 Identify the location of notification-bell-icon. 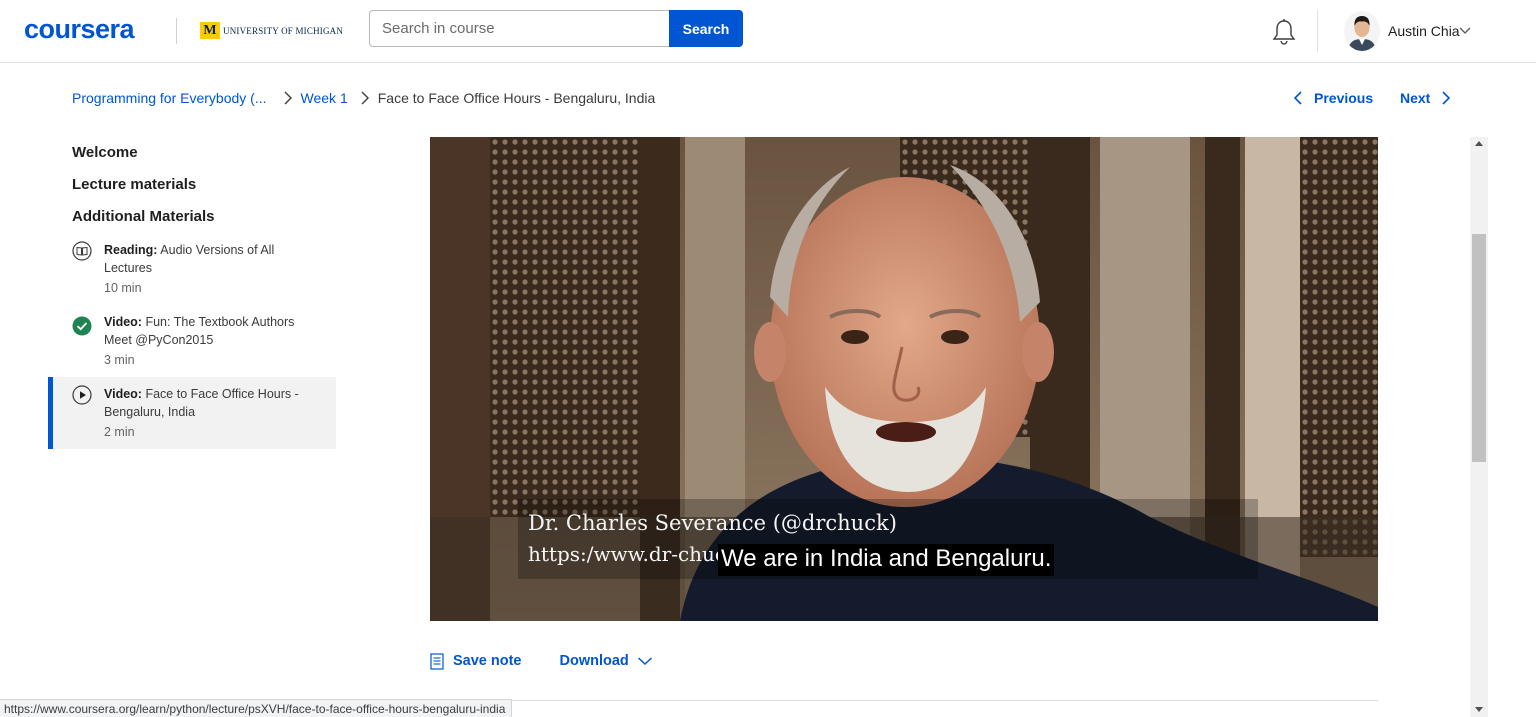
(1284, 32).